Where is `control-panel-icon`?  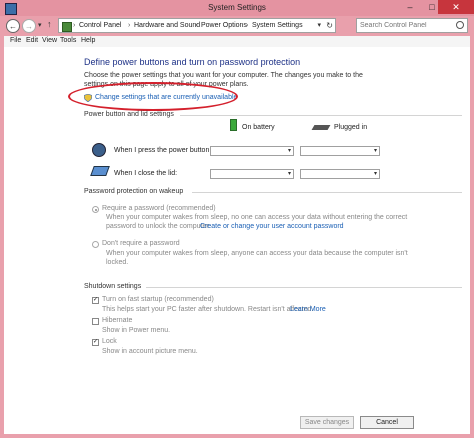 control-panel-icon is located at coordinates (67, 27).